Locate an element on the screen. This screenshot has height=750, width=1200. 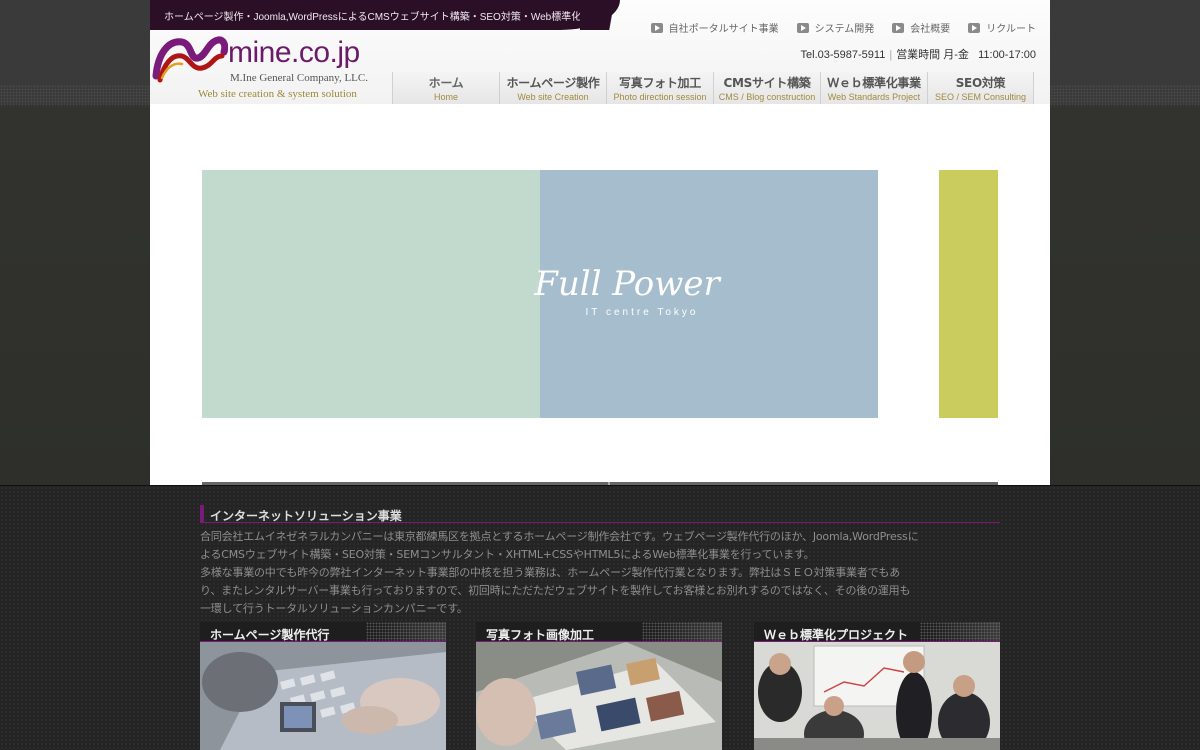
card-title: ホームページ製作代行 is located at coordinates (270, 635).